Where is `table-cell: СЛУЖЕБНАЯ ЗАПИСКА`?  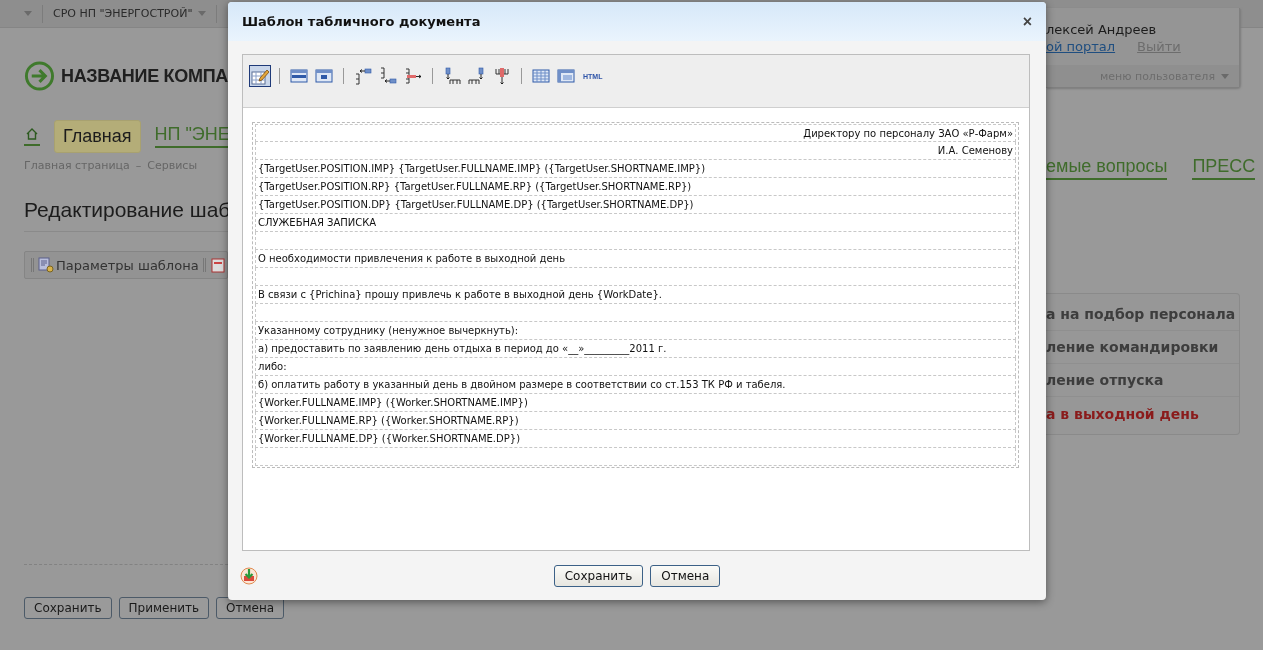 table-cell: СЛУЖЕБНАЯ ЗАПИСКА is located at coordinates (635, 223).